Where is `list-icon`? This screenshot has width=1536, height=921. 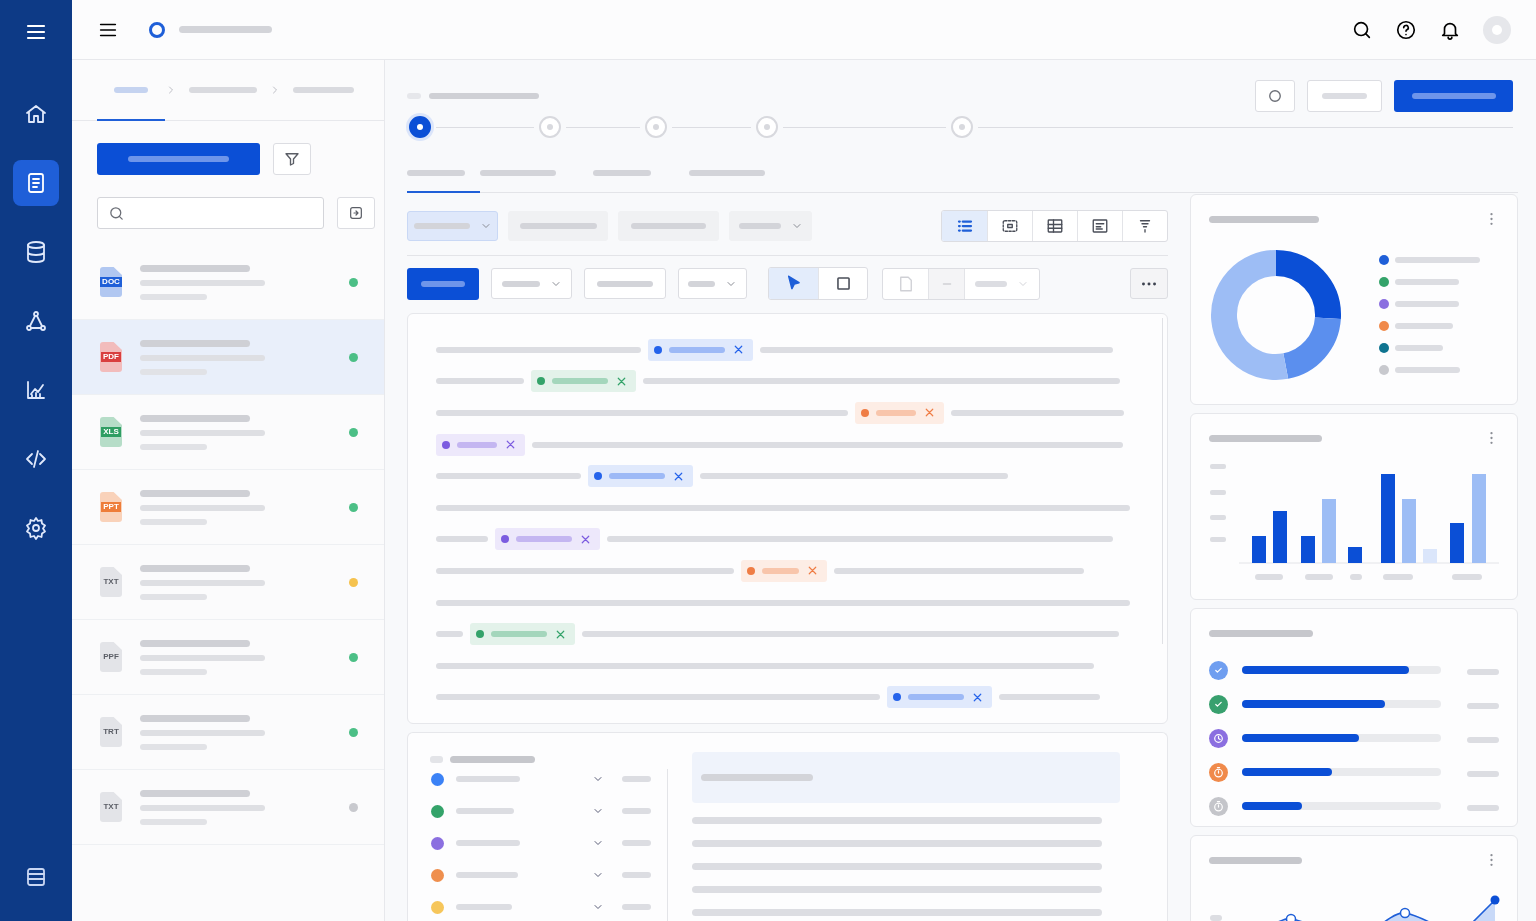 list-icon is located at coordinates (964, 226).